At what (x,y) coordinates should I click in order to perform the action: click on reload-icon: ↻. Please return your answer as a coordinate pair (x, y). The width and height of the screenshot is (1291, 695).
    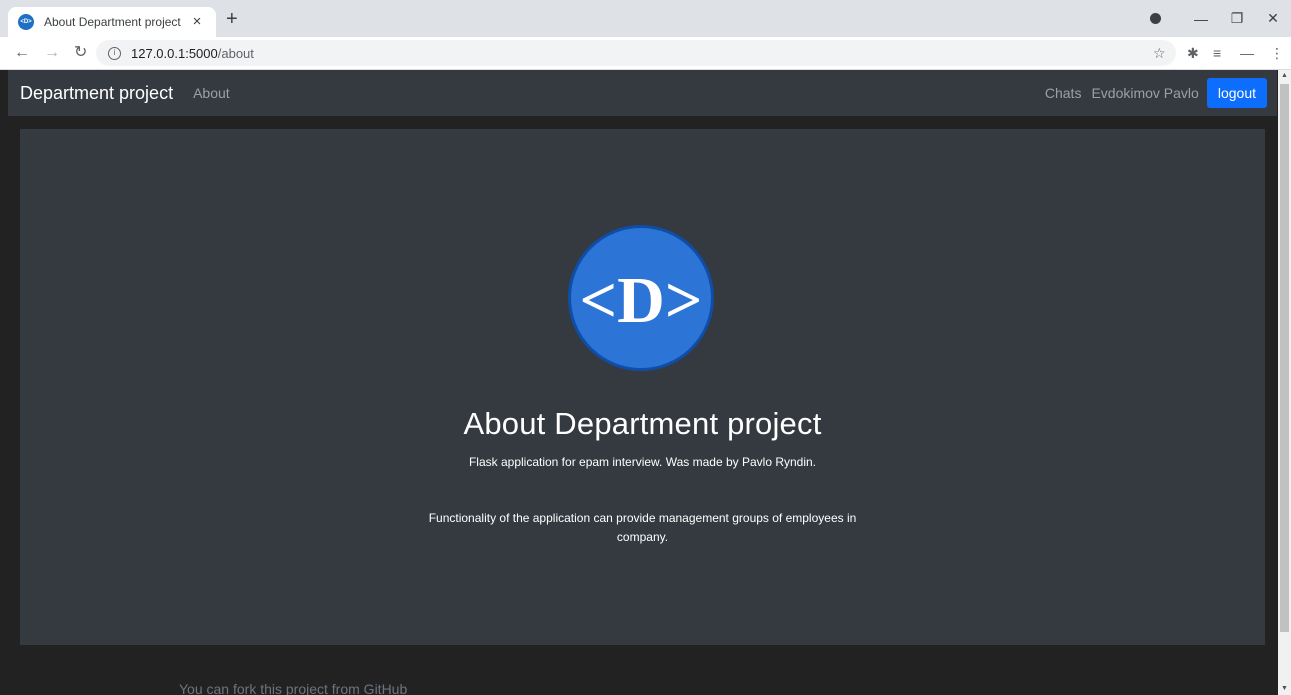
    Looking at the image, I should click on (80, 53).